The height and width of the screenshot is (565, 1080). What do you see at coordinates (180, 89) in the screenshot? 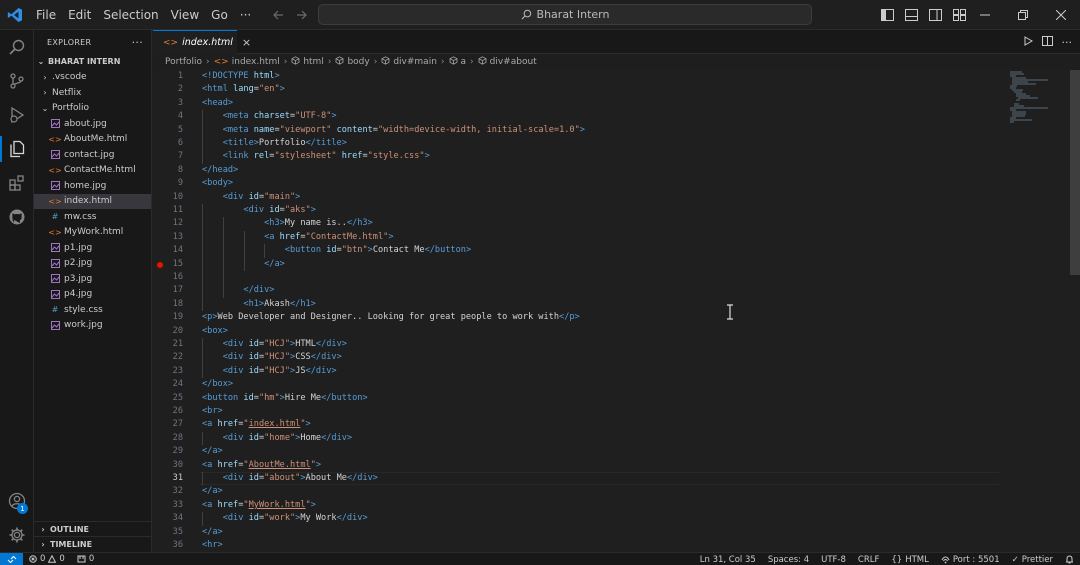
I see `line-number: 2` at bounding box center [180, 89].